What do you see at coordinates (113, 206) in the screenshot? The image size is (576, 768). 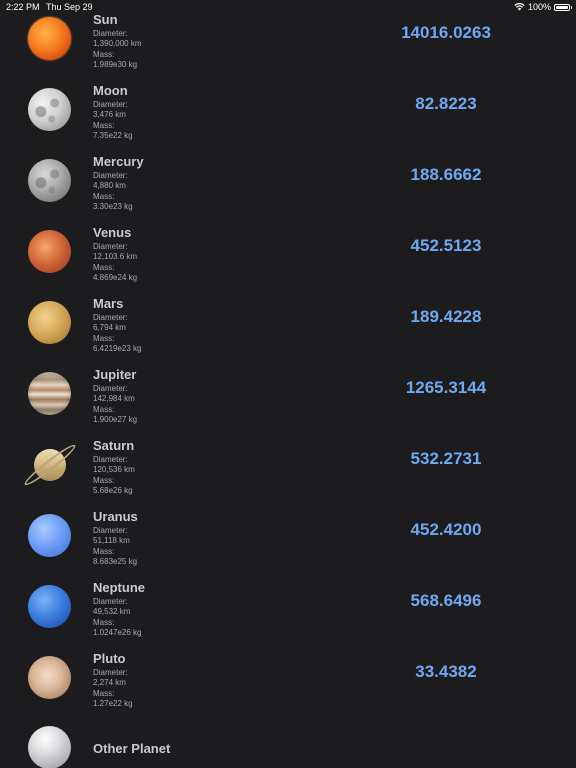 I see `mass-value: 3.30e23 kg` at bounding box center [113, 206].